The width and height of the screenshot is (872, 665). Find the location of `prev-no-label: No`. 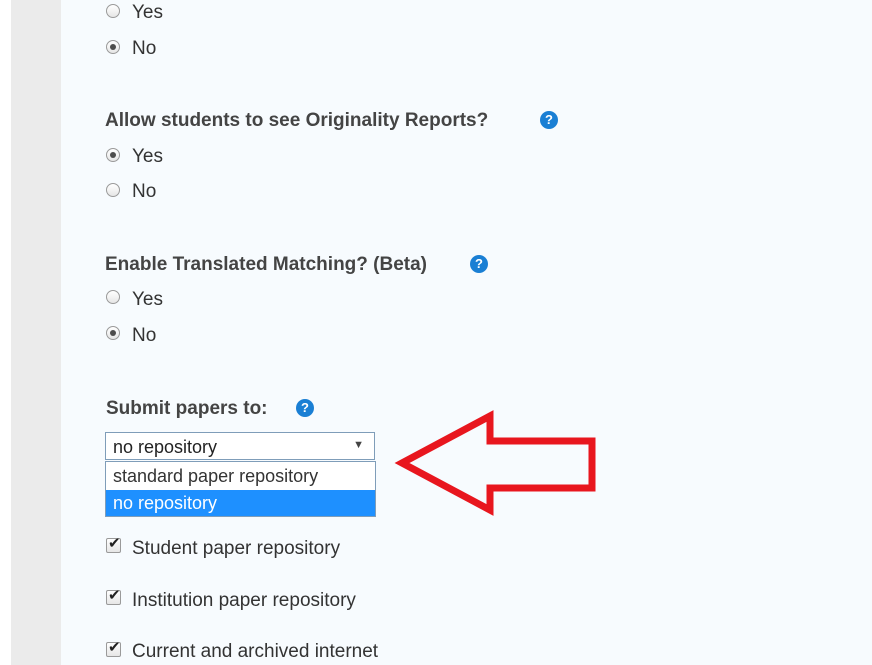

prev-no-label: No is located at coordinates (144, 48).